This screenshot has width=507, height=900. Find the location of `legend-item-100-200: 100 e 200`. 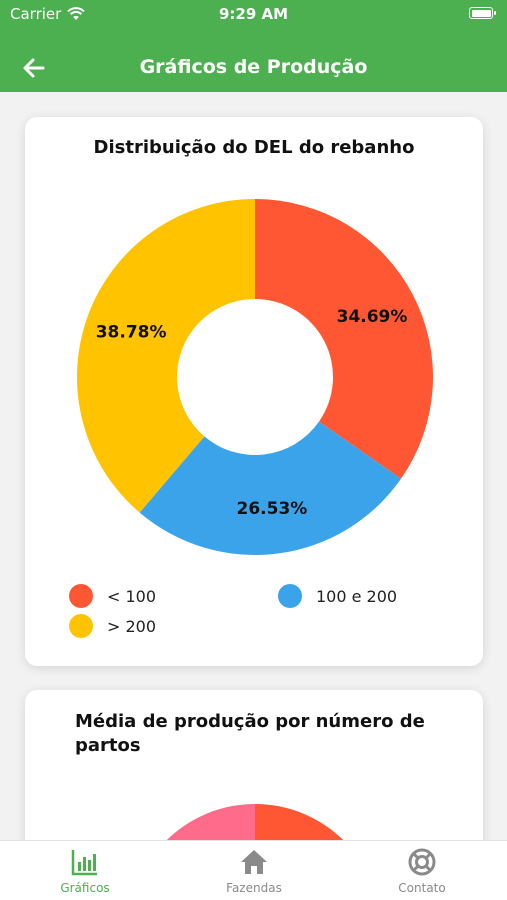

legend-item-100-200: 100 e 200 is located at coordinates (337, 596).